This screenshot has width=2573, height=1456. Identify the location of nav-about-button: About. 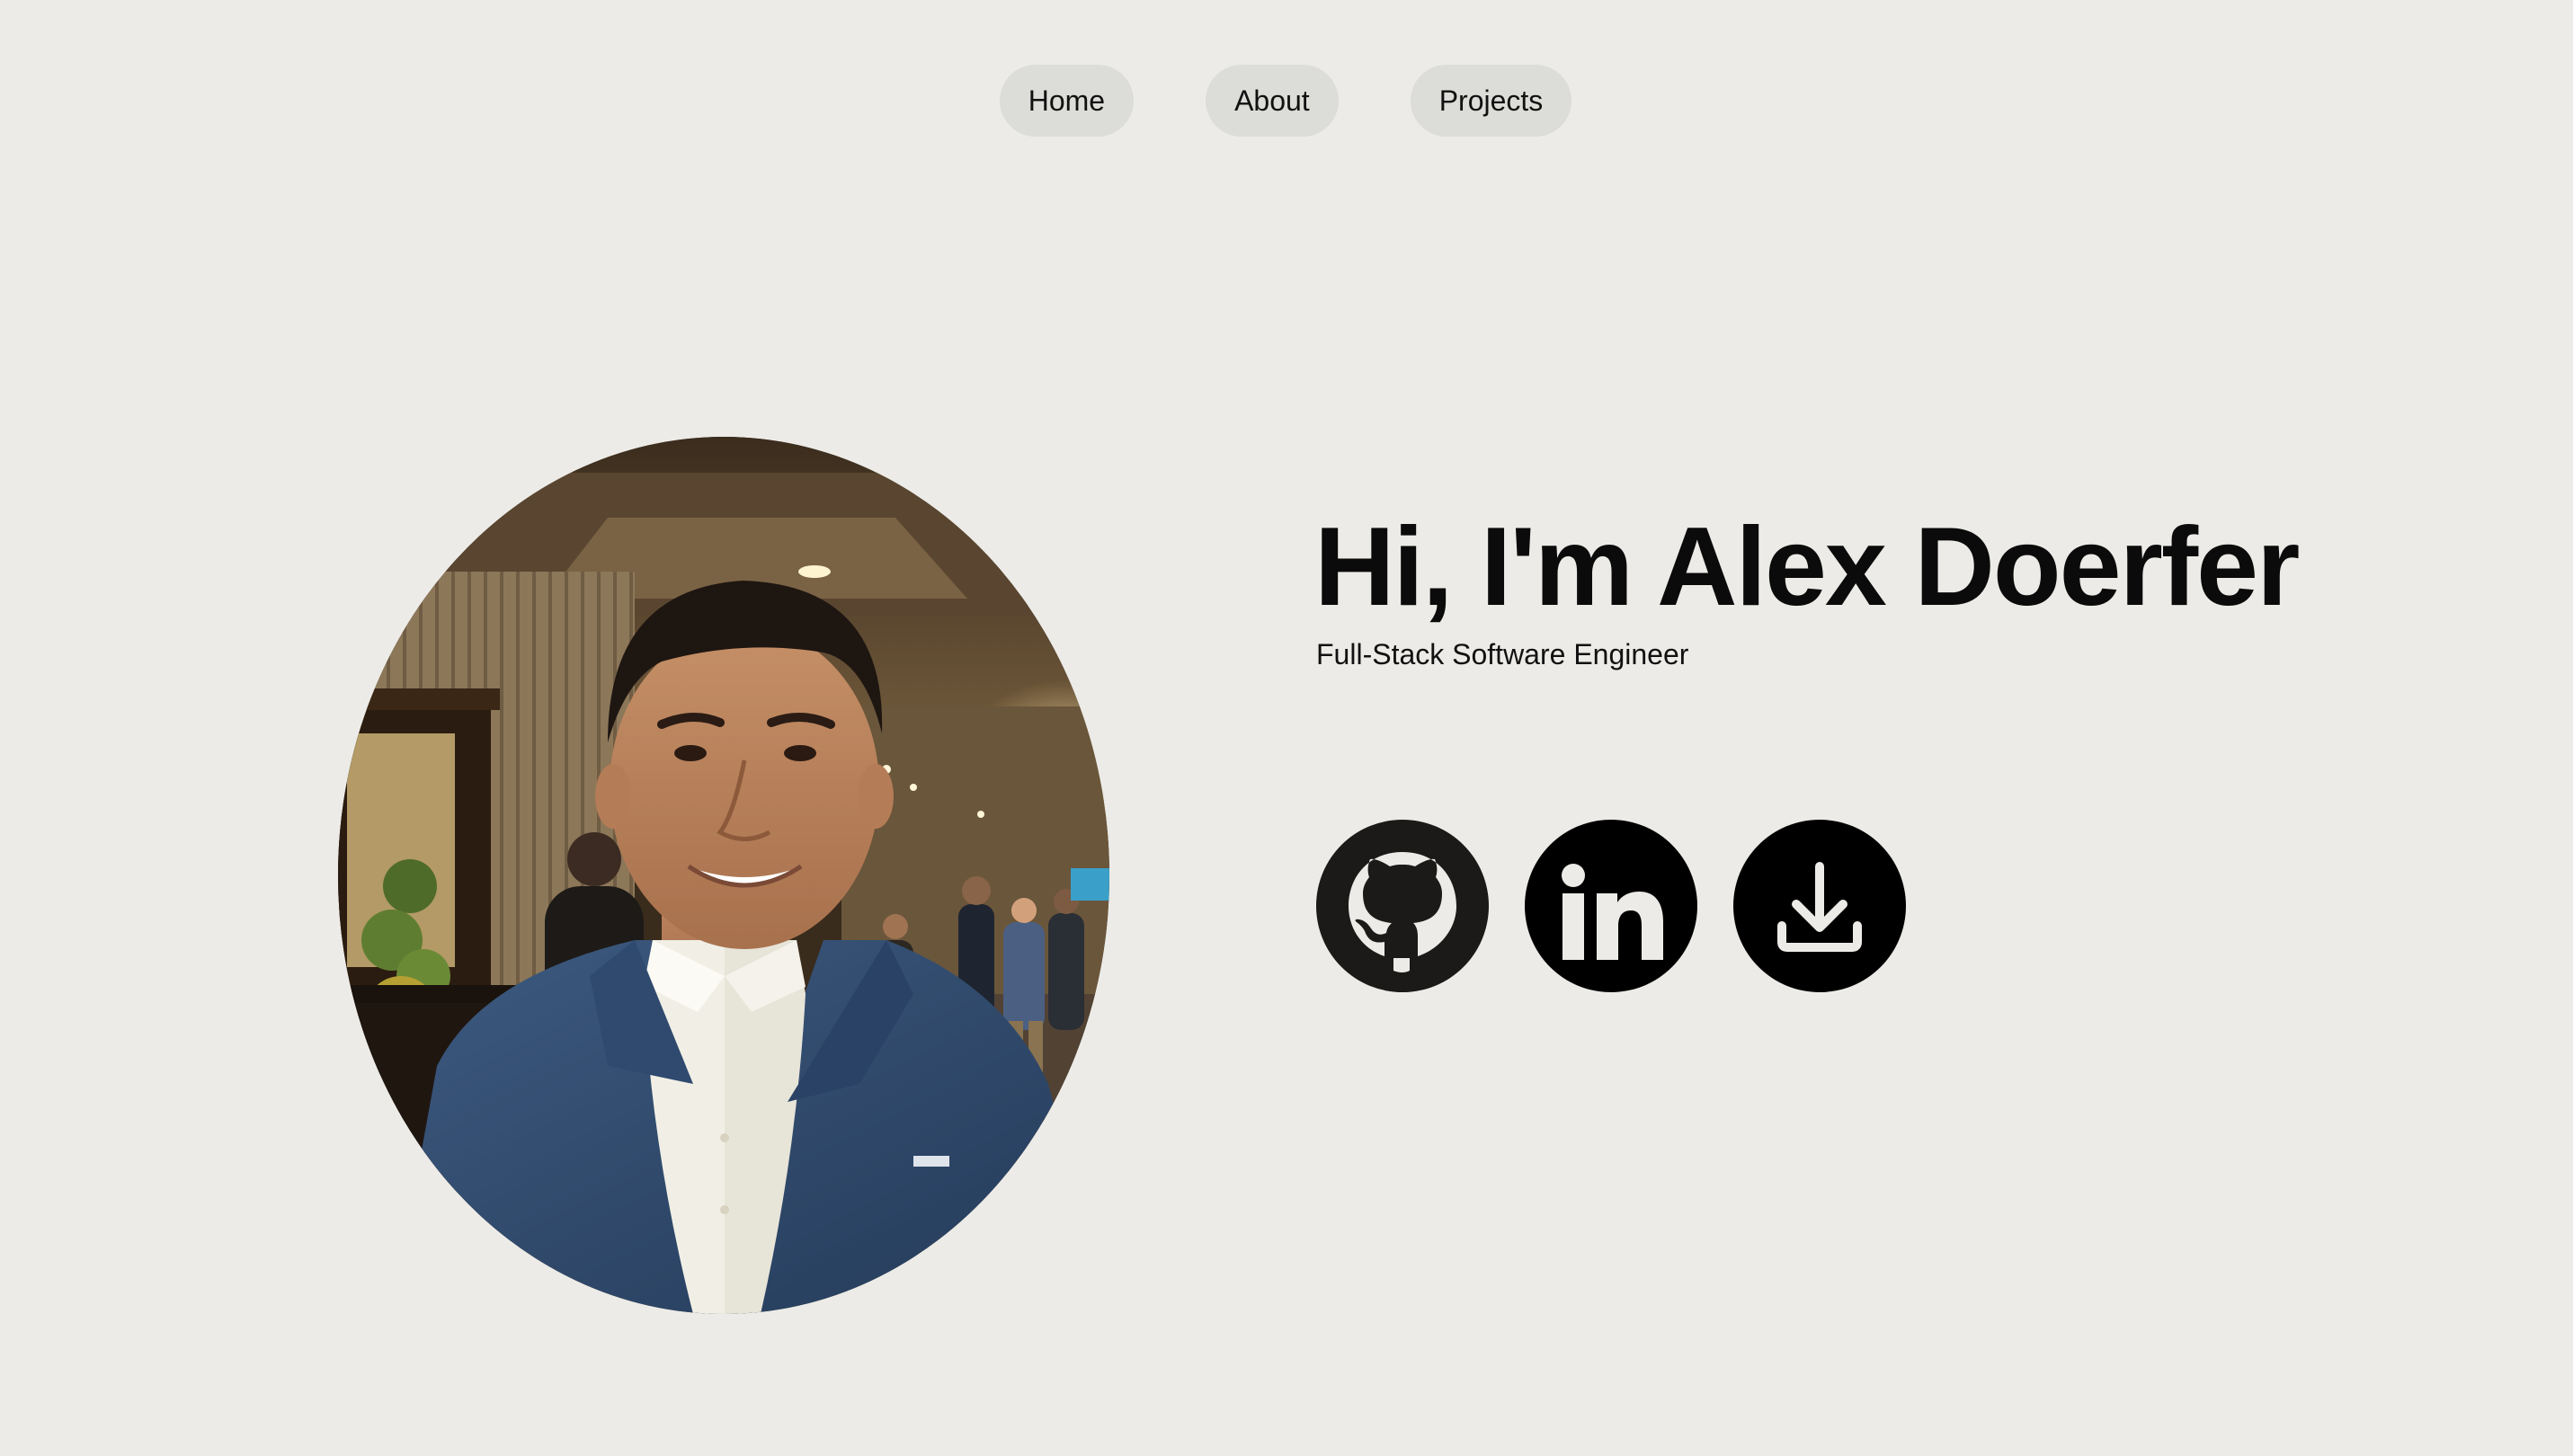
(1272, 101).